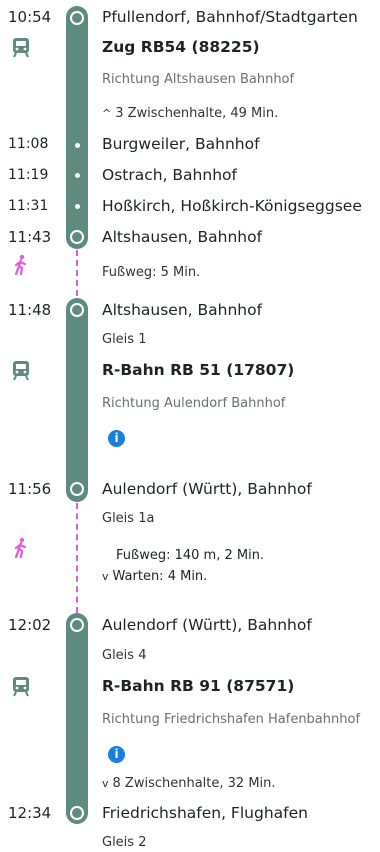 The width and height of the screenshot is (380, 852). What do you see at coordinates (190, 555) in the screenshot?
I see `walk-distance: Fußweg: 140 m, 2 Min.` at bounding box center [190, 555].